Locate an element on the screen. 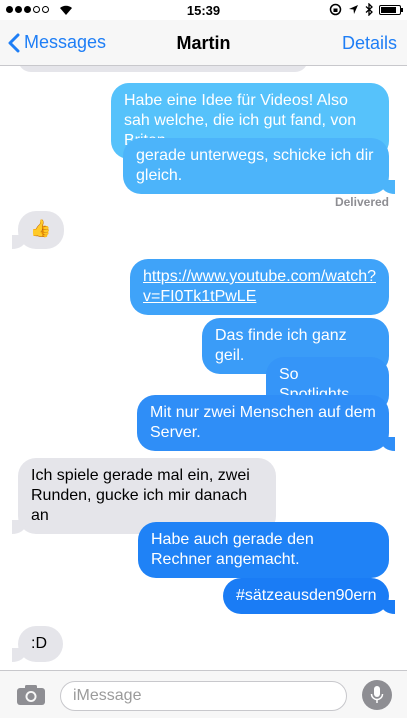 This screenshot has height=718, width=407. message-bubble-8: Habe auch gerade den Rechner angemacht. is located at coordinates (263, 550).